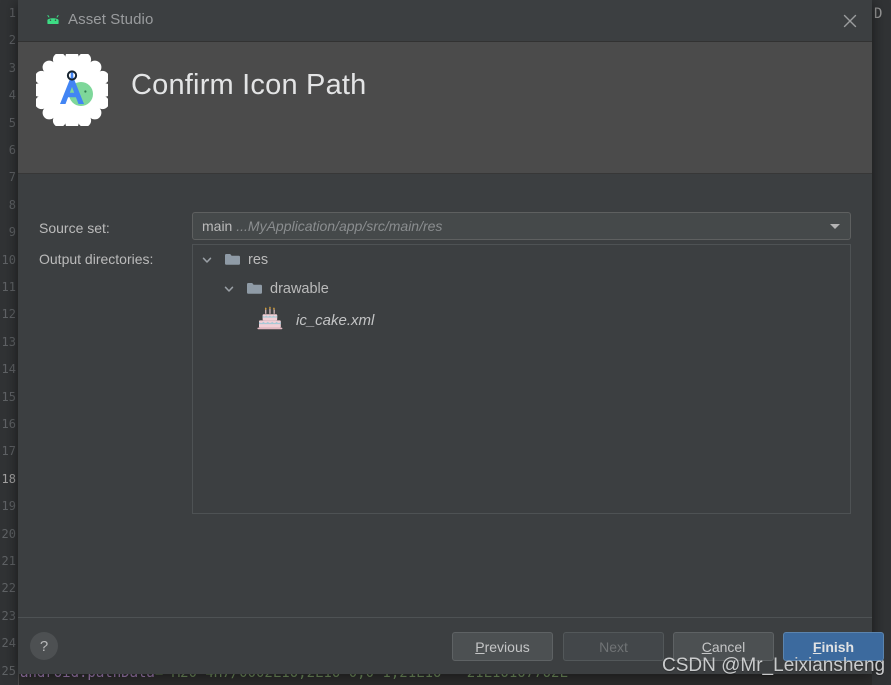 Image resolution: width=891 pixels, height=685 pixels. What do you see at coordinates (12, 40) in the screenshot?
I see `gutter-line-number: 2` at bounding box center [12, 40].